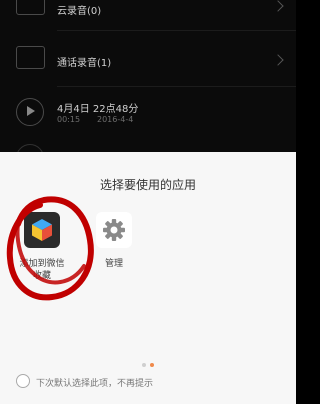 The height and width of the screenshot is (404, 320). What do you see at coordinates (98, 109) in the screenshot?
I see `recording-title: 4月4日 22点48分` at bounding box center [98, 109].